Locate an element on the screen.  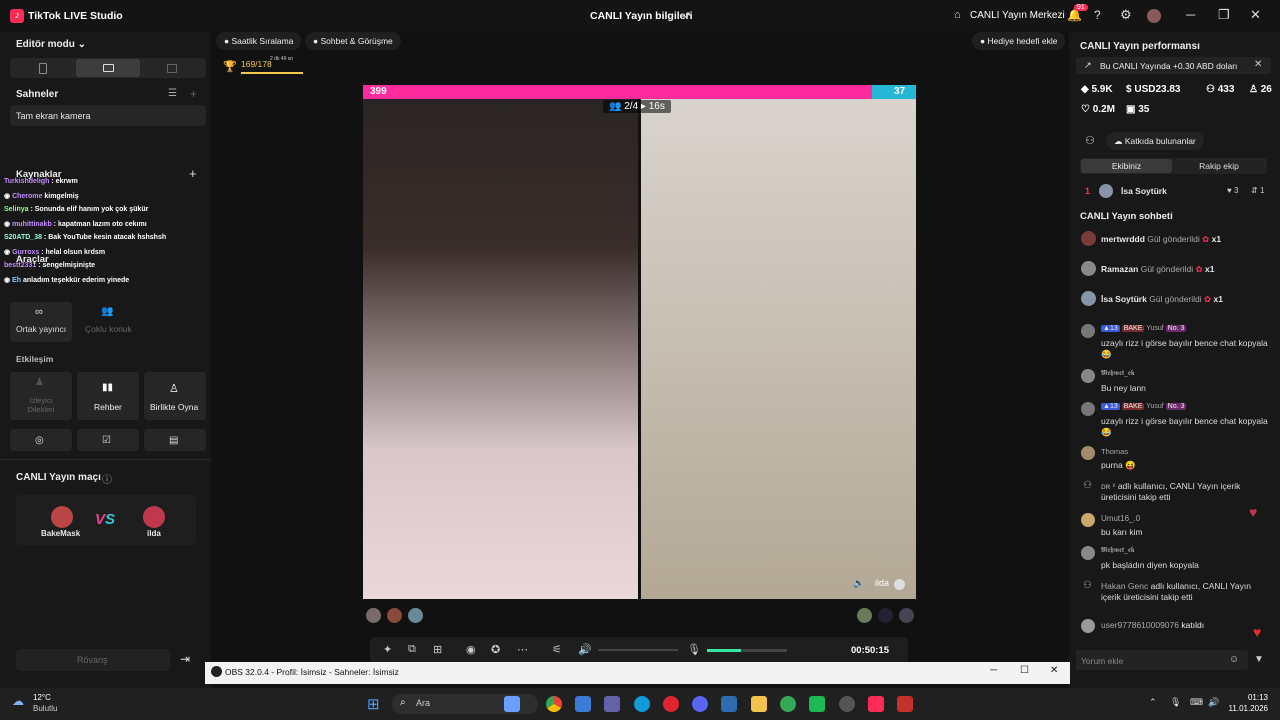
tab-hourly-ranking: ● Saatlik Sıralama is located at coordinates (259, 41).